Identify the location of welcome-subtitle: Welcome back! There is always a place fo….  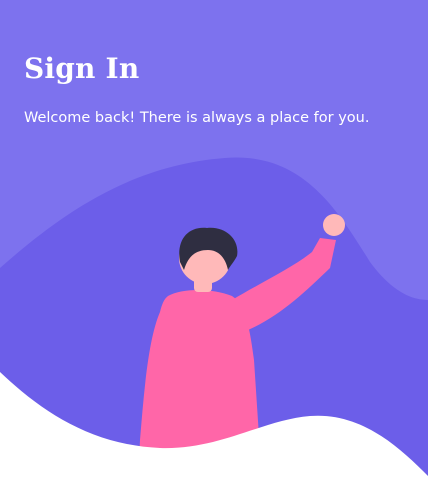
(197, 118).